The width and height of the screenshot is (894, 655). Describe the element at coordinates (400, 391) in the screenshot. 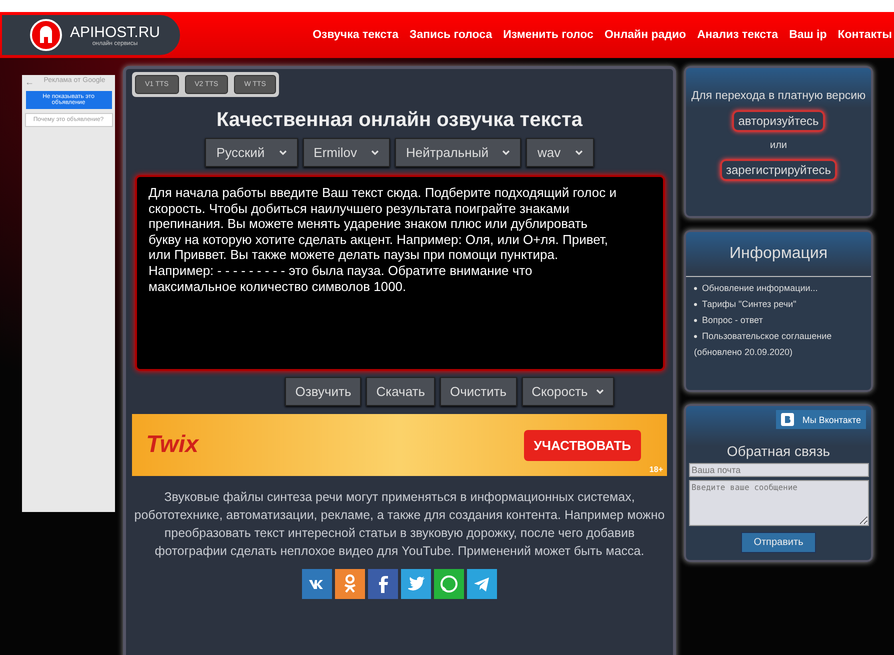

I see `action-button: Скачать` at that location.